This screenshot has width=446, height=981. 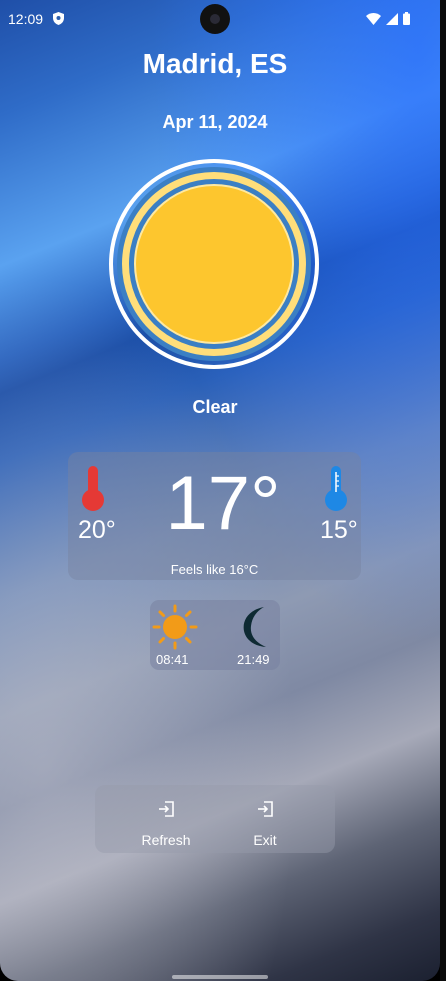 What do you see at coordinates (253, 659) in the screenshot?
I see `sunset-time: 21:49` at bounding box center [253, 659].